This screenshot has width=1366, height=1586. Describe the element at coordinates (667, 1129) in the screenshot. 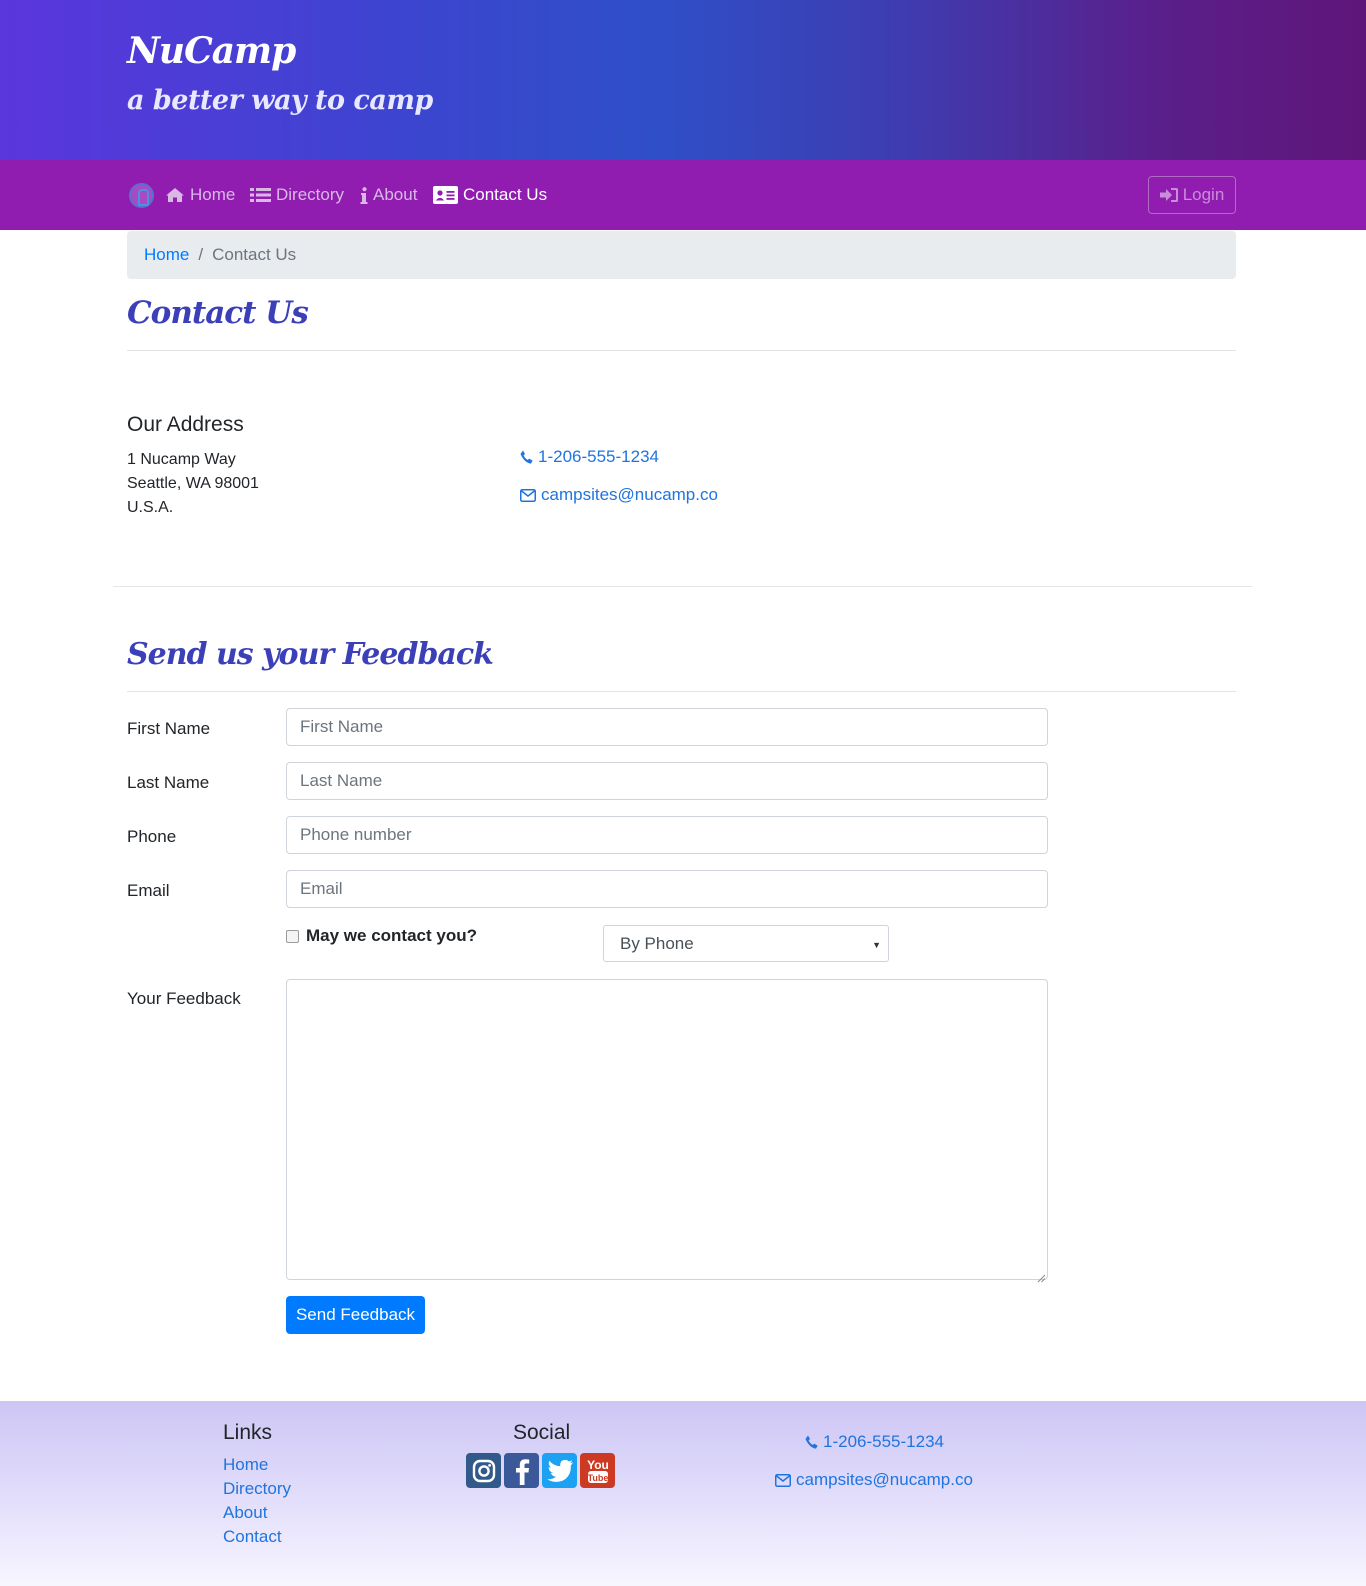

I see `feedback-textarea` at that location.